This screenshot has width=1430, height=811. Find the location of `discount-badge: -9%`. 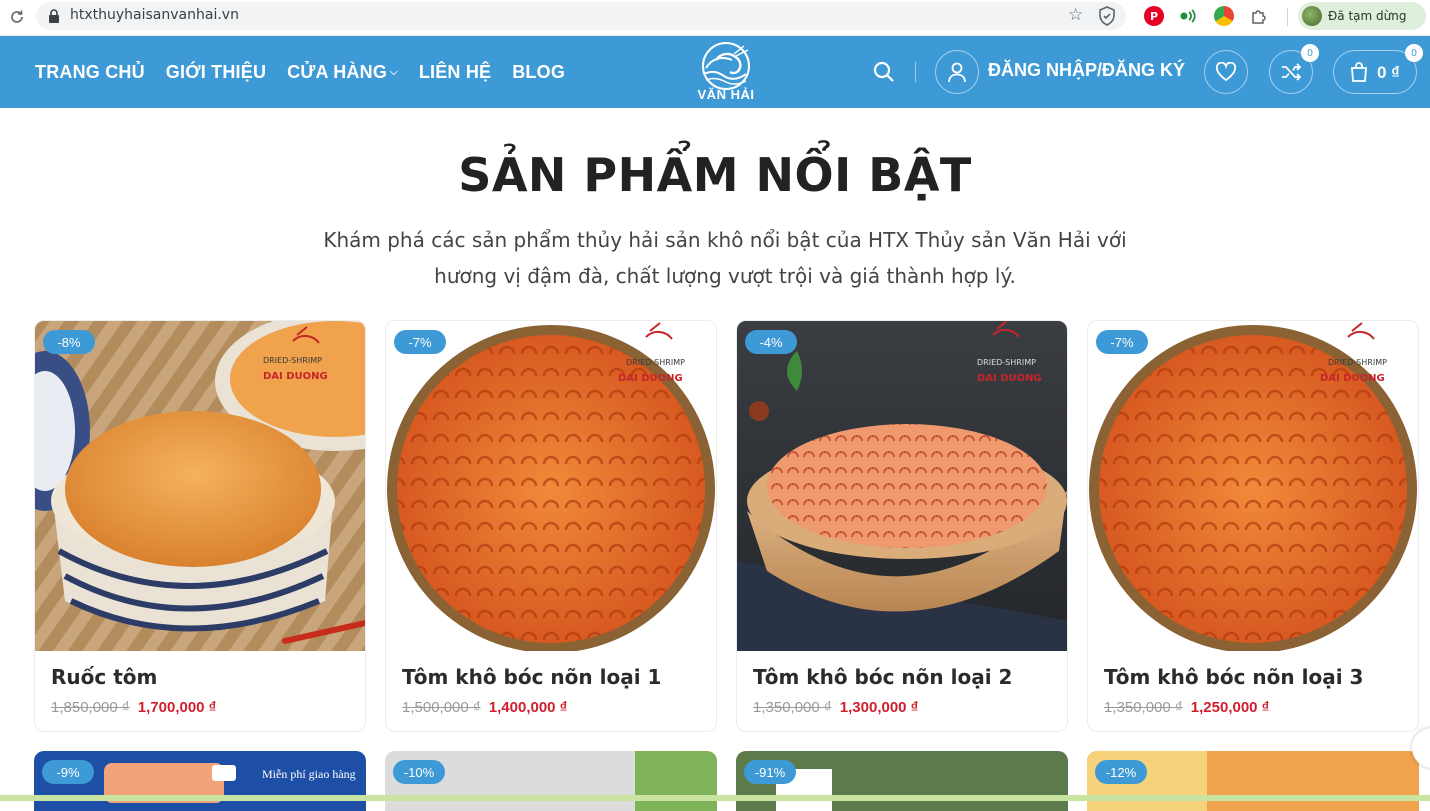

discount-badge: -9% is located at coordinates (68, 772).